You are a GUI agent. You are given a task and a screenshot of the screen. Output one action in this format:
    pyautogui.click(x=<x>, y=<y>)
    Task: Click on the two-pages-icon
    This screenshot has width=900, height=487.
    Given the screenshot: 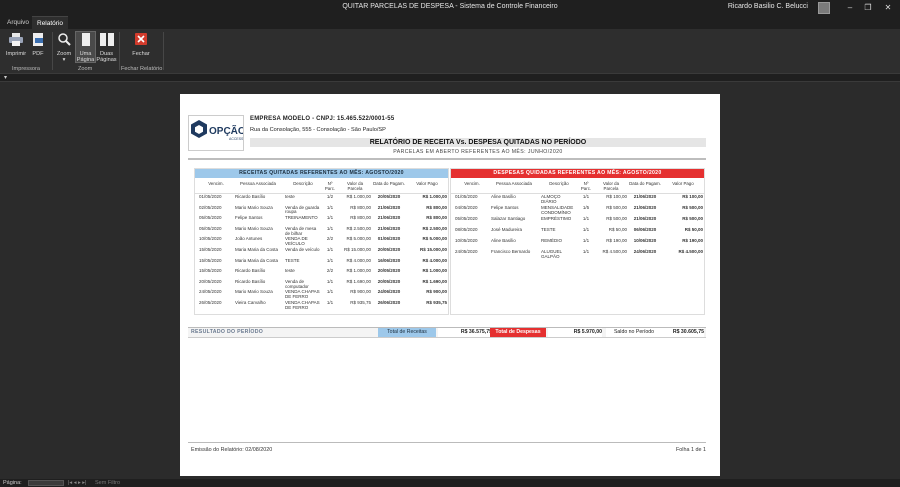 What is the action you would take?
    pyautogui.click(x=106, y=40)
    